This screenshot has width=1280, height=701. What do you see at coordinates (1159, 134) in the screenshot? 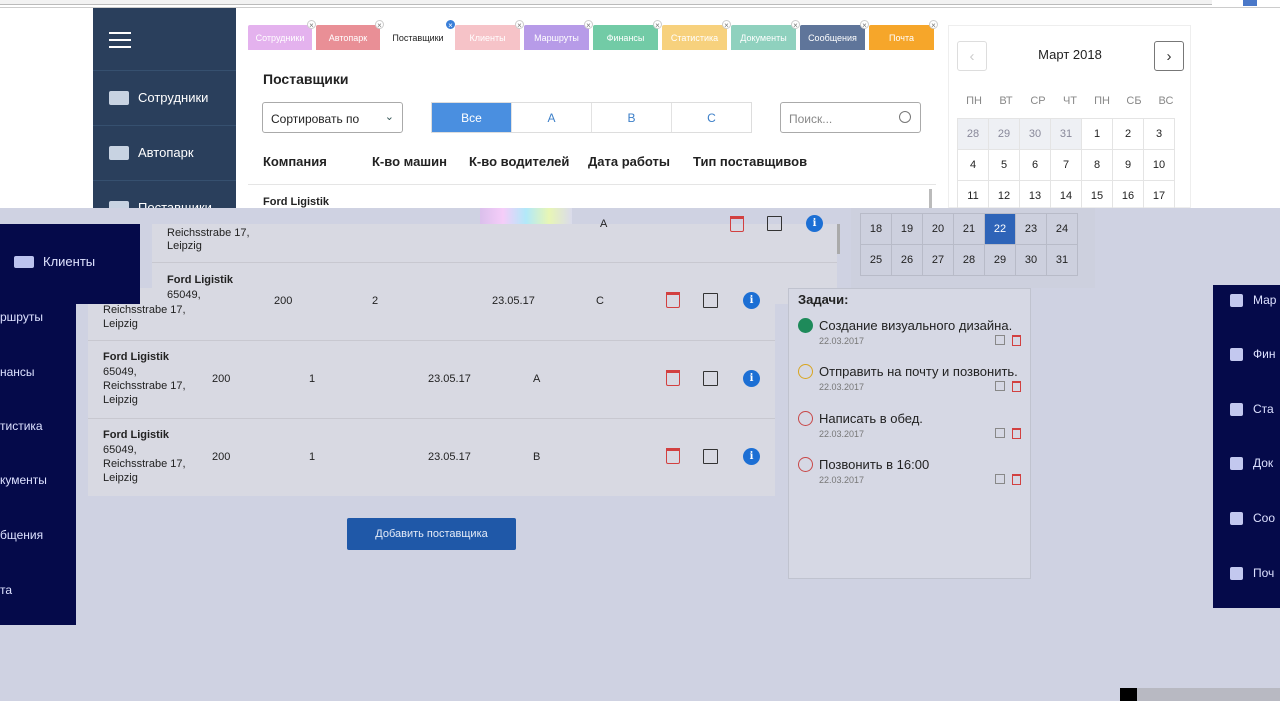
I see `calendar-day: 3` at bounding box center [1159, 134].